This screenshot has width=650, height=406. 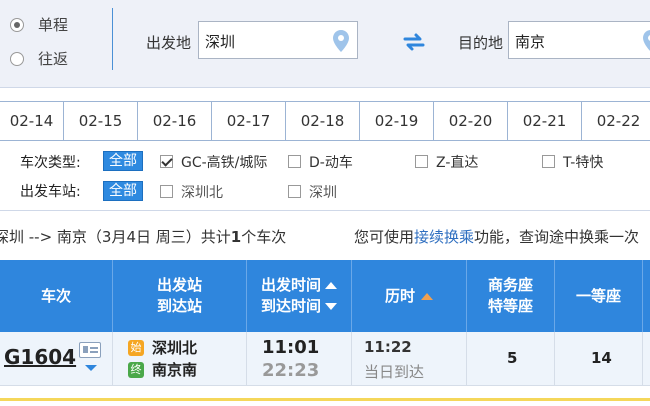 I want to click on date-tab: 02-21, so click(x=545, y=121).